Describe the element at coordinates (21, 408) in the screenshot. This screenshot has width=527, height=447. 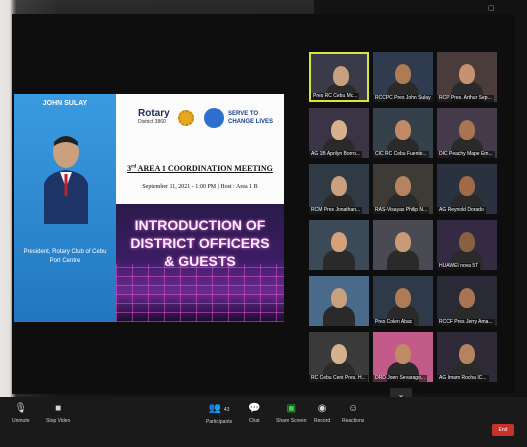
I see `mic-muted-icon: 🎙` at that location.